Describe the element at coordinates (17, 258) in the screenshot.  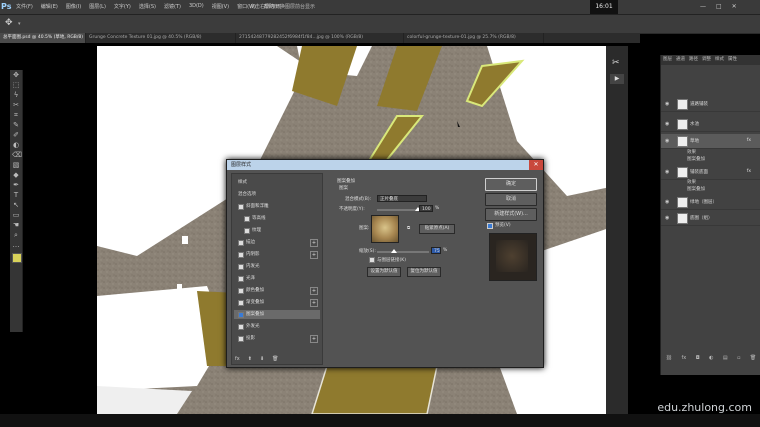
I see `foreground-color-swatch` at that location.